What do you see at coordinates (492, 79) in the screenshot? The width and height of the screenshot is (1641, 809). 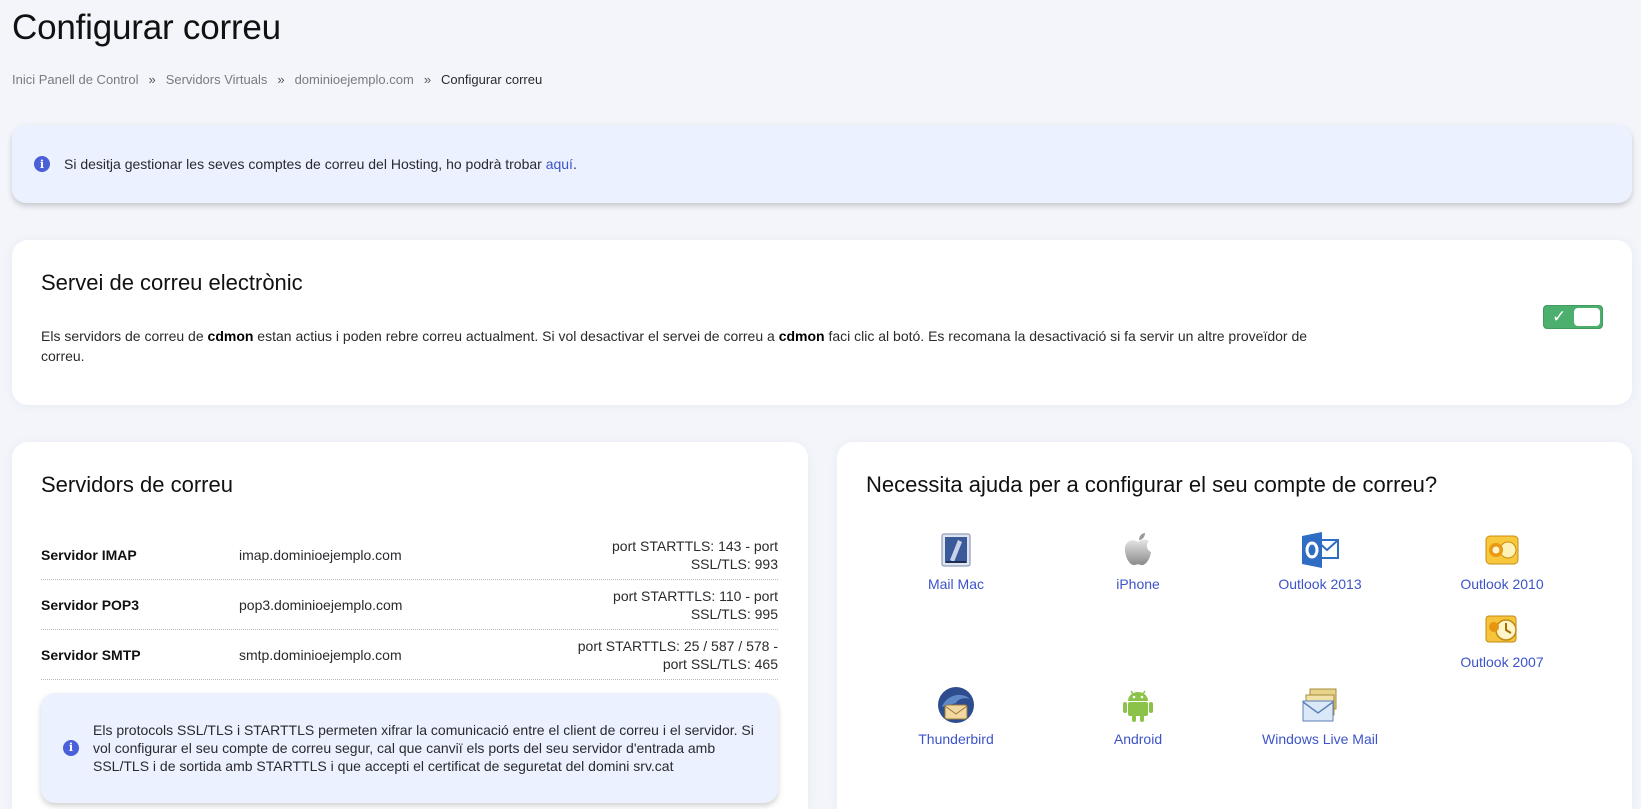 I see `breadcrumb-current: Configurar correu` at bounding box center [492, 79].